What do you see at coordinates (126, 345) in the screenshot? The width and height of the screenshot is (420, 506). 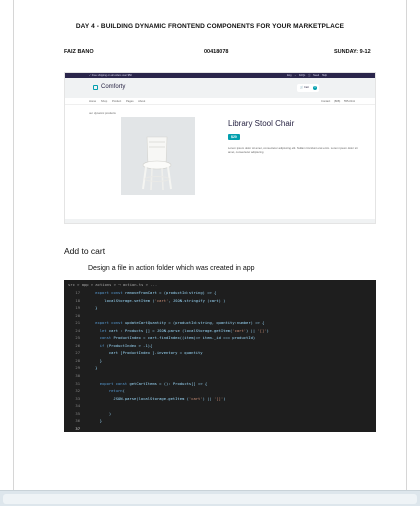 I see `code-text: if (ProductIndex > -1){` at bounding box center [126, 345].